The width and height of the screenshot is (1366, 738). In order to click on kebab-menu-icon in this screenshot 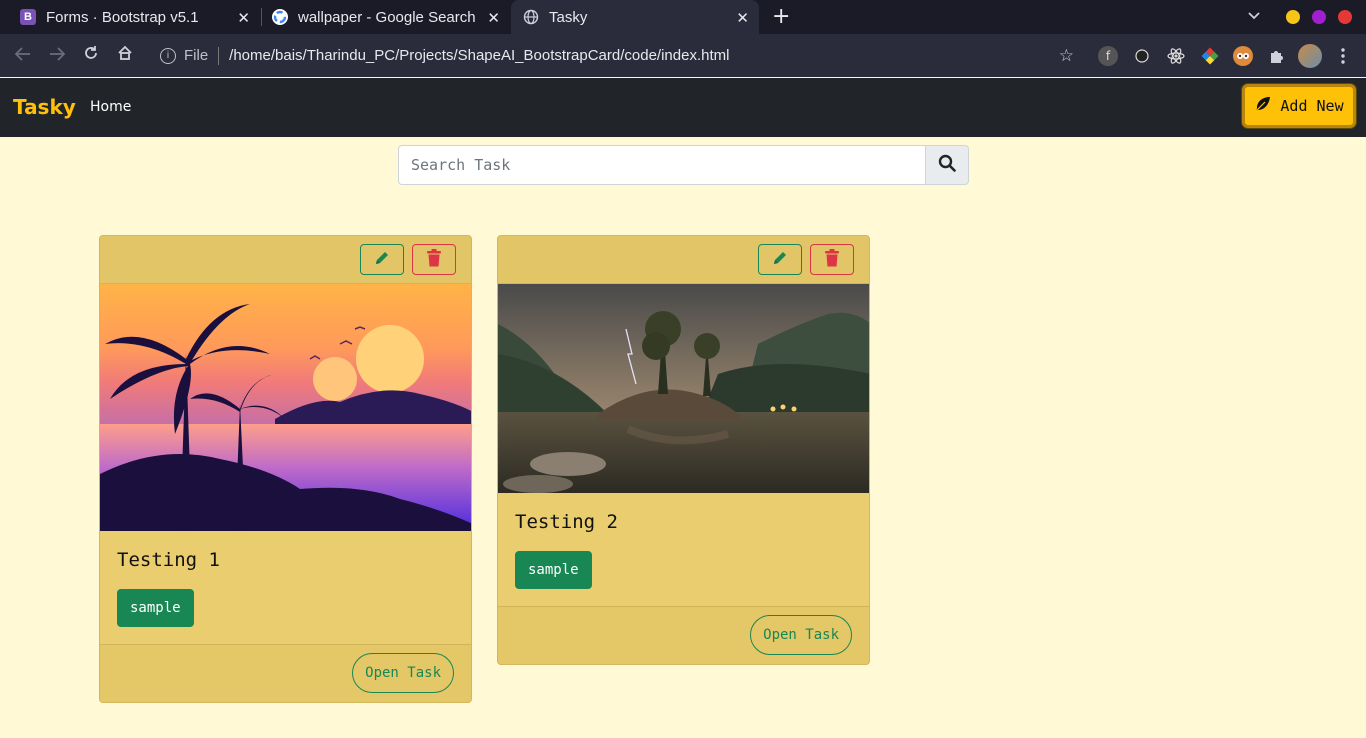, I will do `click(1343, 56)`.